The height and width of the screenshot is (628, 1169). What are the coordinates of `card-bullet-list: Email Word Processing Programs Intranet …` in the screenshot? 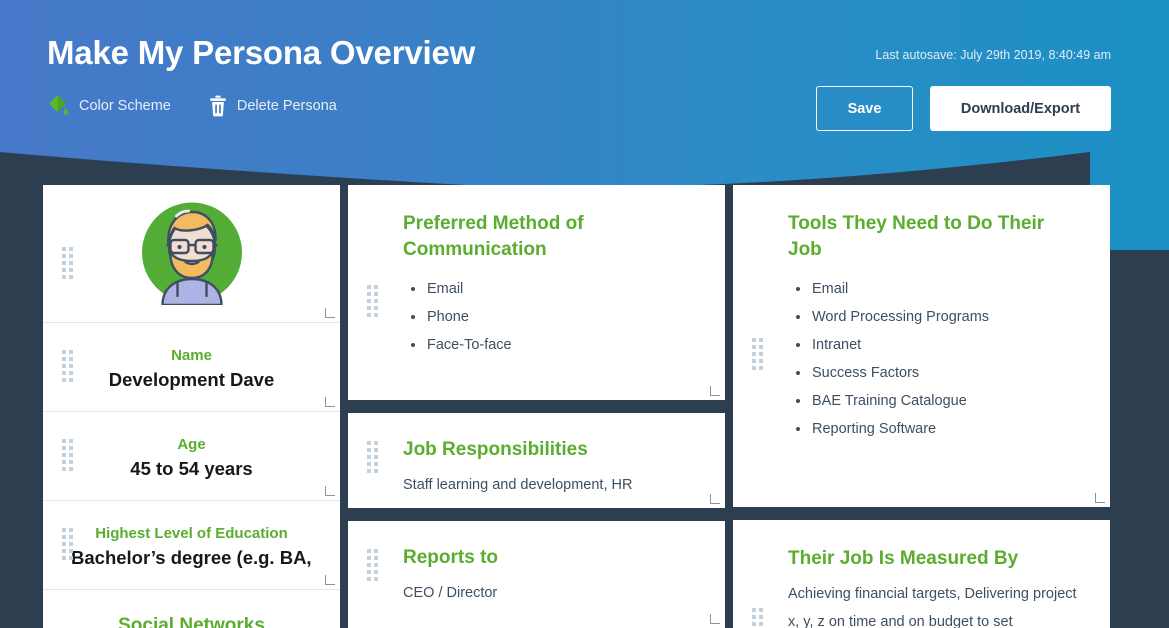 It's located at (935, 359).